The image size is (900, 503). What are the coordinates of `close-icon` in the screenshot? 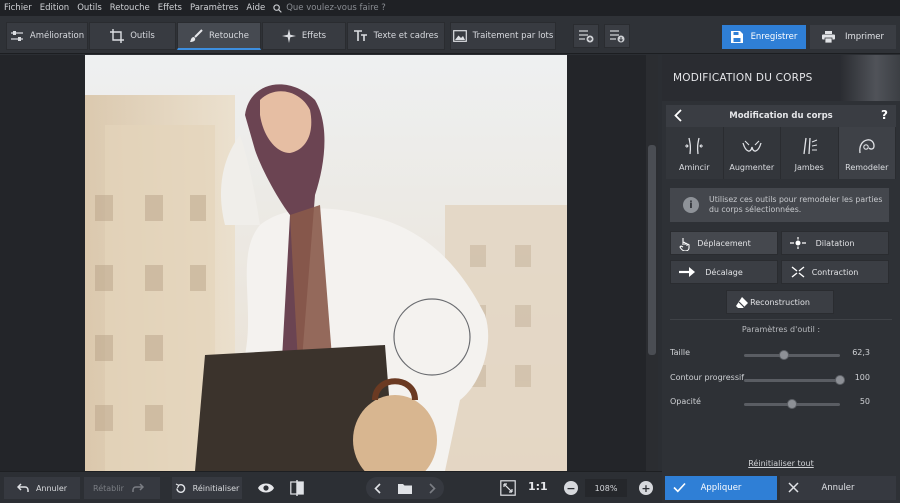 It's located at (793, 487).